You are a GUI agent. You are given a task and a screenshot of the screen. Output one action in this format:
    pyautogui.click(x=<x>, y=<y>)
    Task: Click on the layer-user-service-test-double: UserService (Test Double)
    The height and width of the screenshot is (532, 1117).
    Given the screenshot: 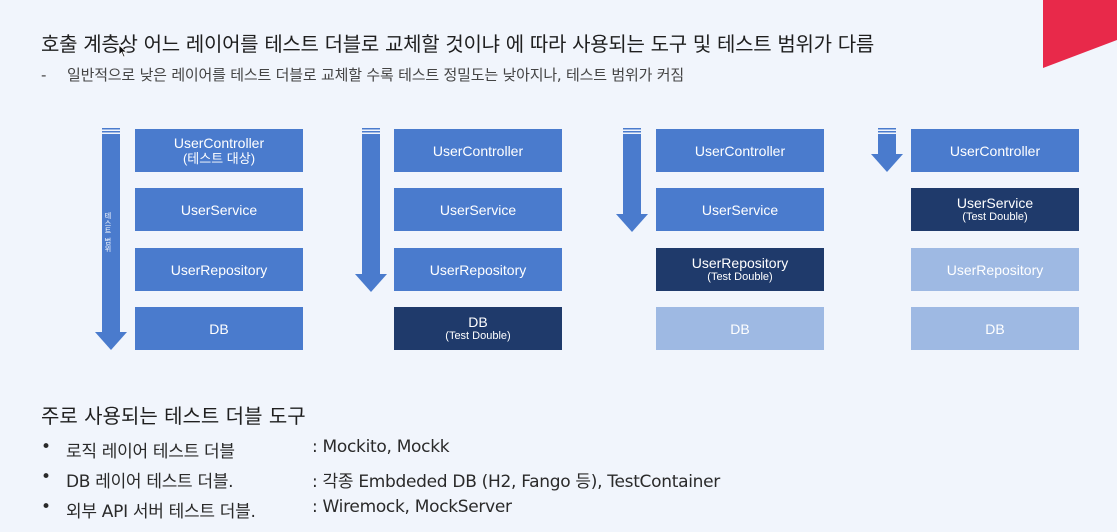 What is the action you would take?
    pyautogui.click(x=995, y=209)
    